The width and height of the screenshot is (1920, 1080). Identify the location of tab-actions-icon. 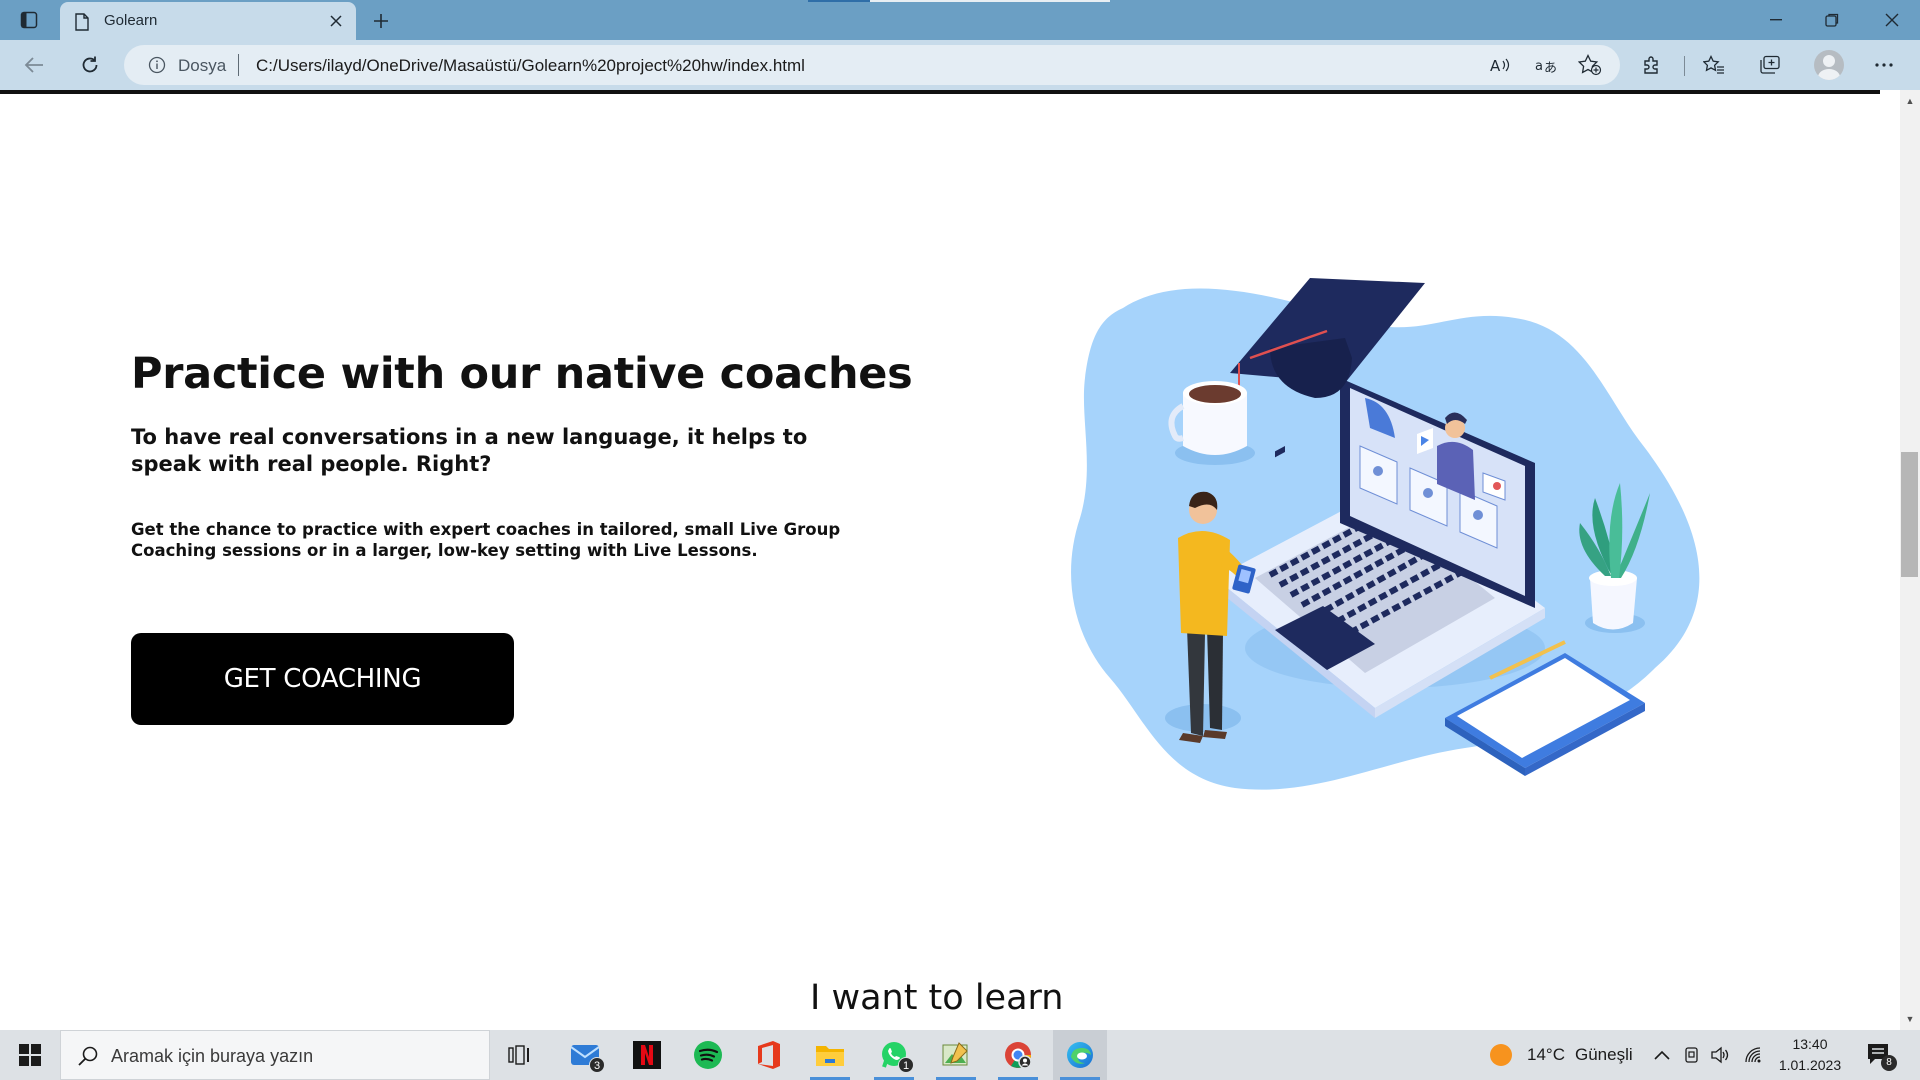
(29, 20).